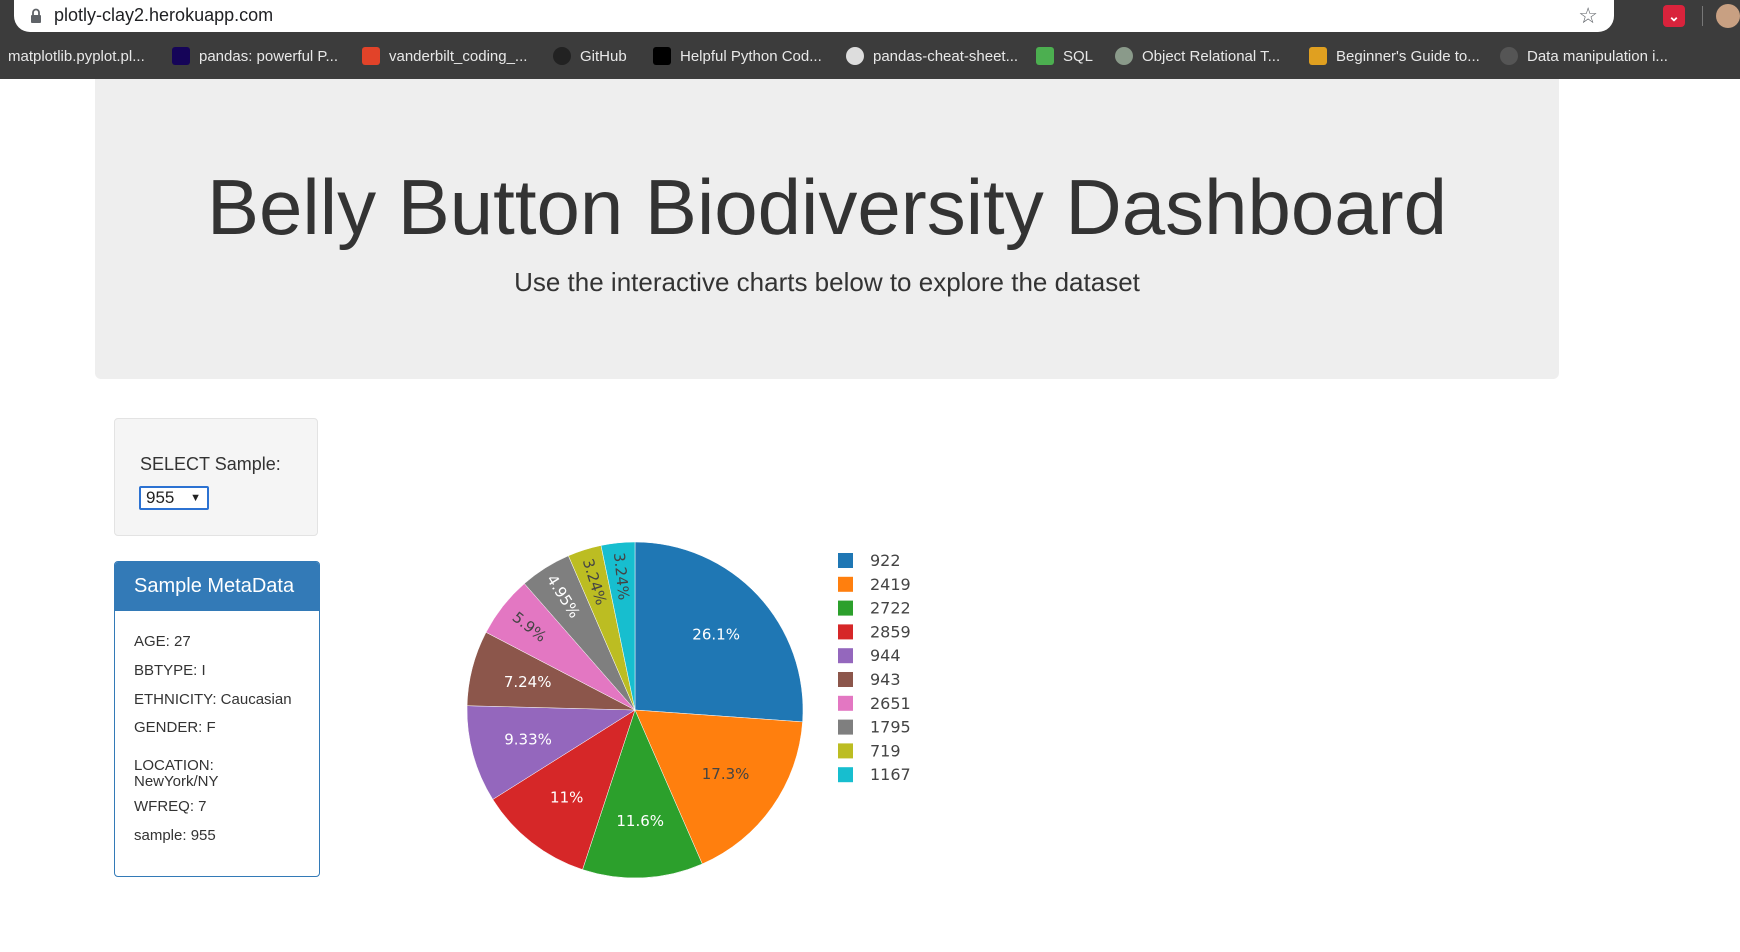 Image resolution: width=1740 pixels, height=952 pixels. I want to click on select-label: SELECT Sample:, so click(210, 464).